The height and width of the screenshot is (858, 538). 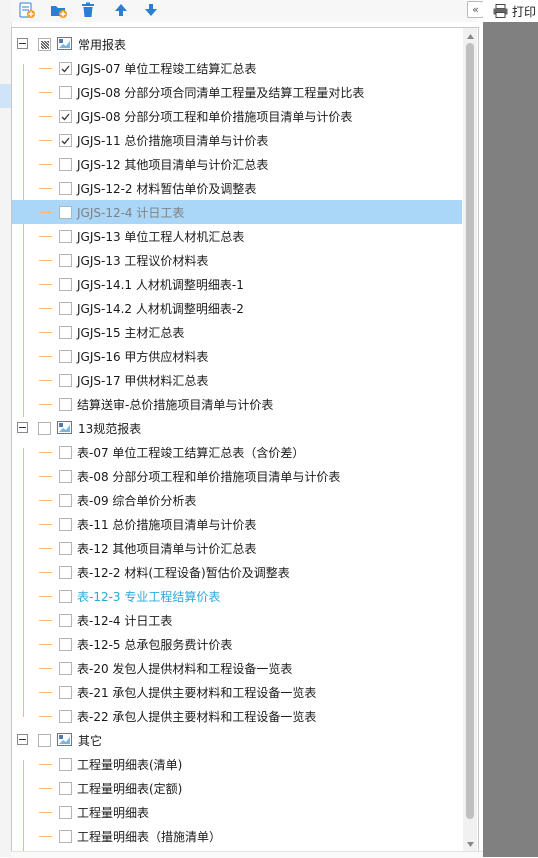 What do you see at coordinates (237, 188) in the screenshot?
I see `tree-item: JGJS-12-2 材料暂估单价及调整表` at bounding box center [237, 188].